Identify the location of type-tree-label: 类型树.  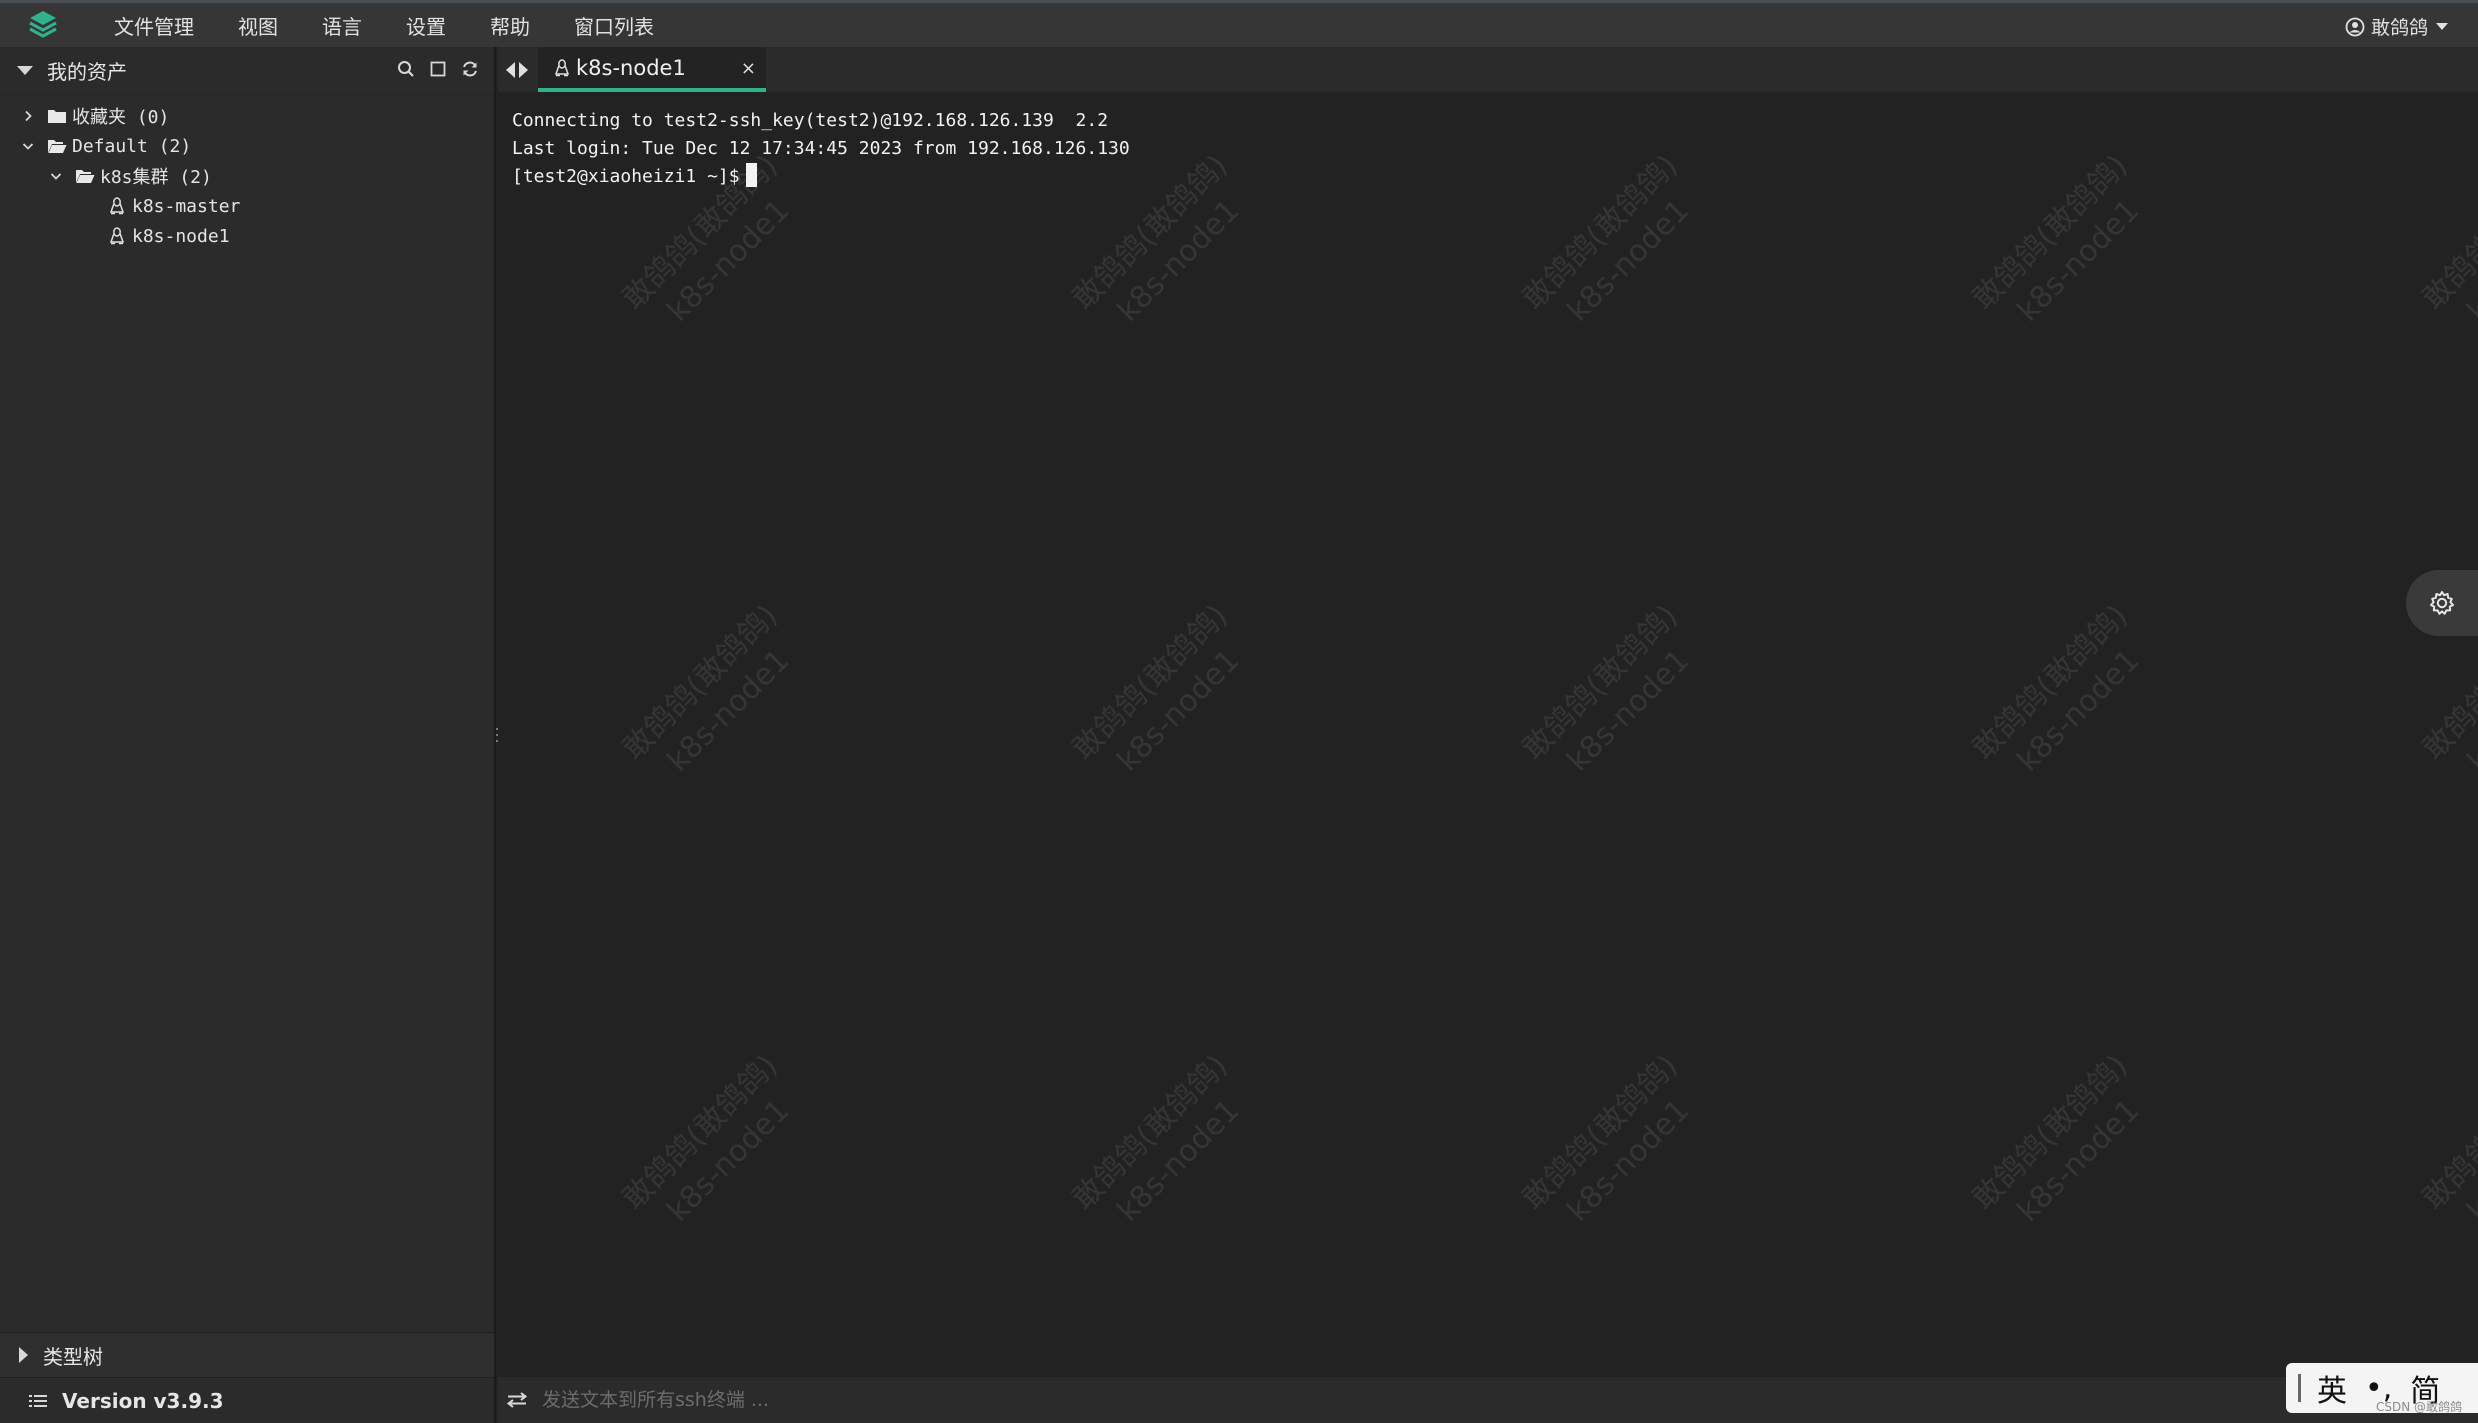
(73, 1356).